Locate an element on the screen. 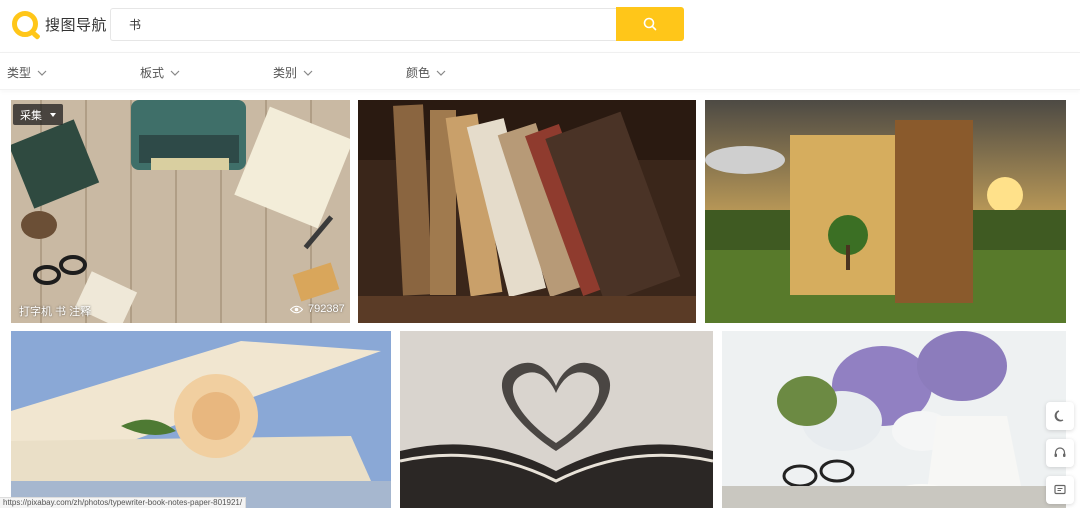 The width and height of the screenshot is (1080, 508). image-card-landscape-book is located at coordinates (885, 211).